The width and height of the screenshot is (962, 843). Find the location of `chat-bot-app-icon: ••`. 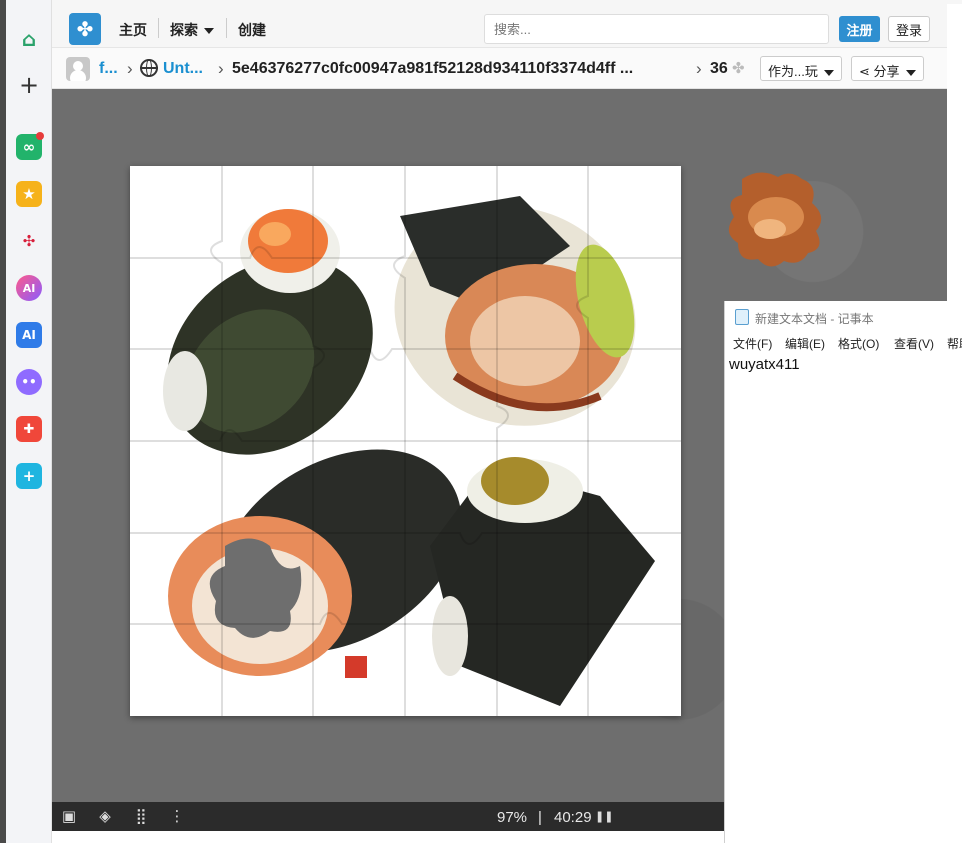

chat-bot-app-icon: •• is located at coordinates (29, 382).